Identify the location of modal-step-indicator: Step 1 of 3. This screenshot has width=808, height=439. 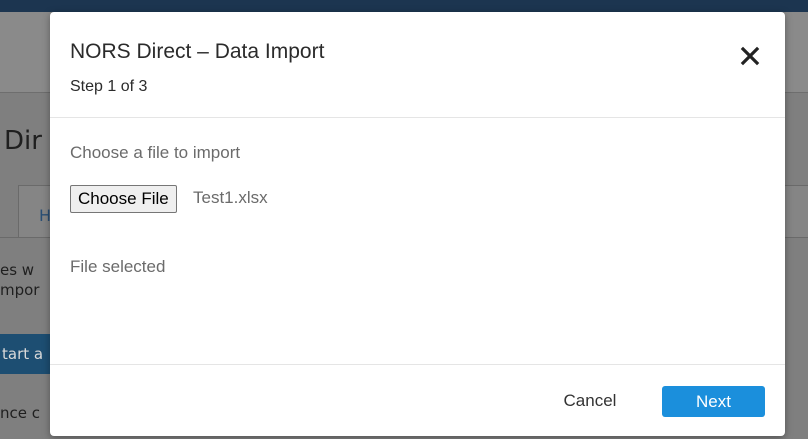
(109, 86).